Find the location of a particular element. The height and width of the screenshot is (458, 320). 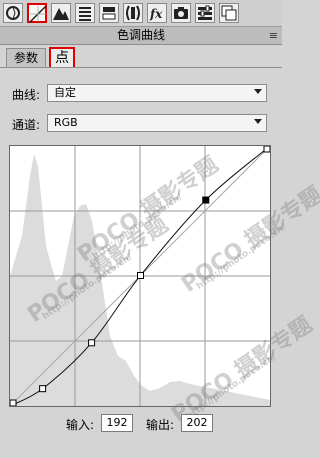

tab-points: 点 is located at coordinates (62, 57).